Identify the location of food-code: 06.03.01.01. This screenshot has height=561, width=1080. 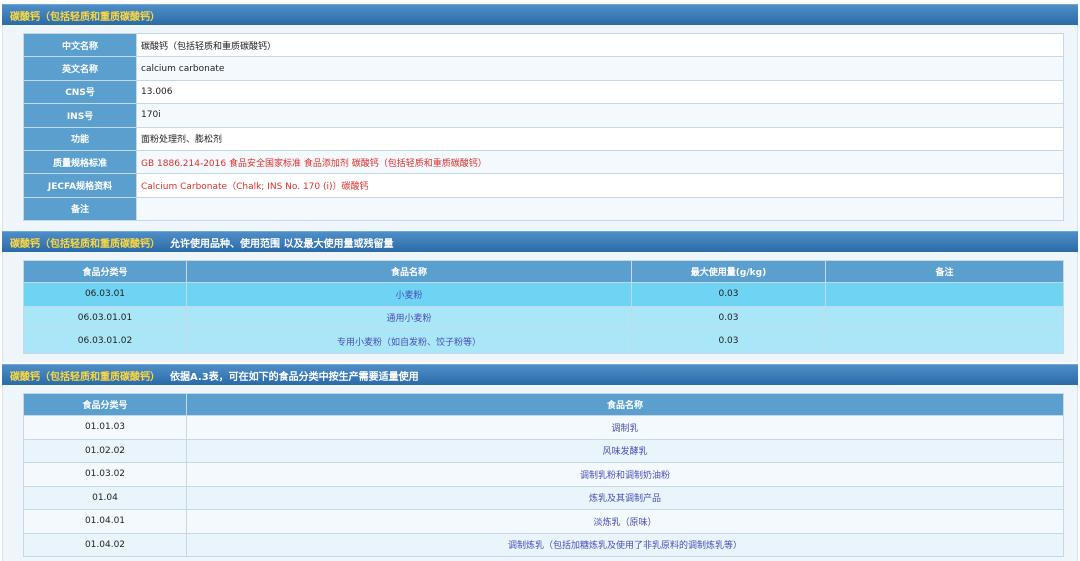
(105, 317).